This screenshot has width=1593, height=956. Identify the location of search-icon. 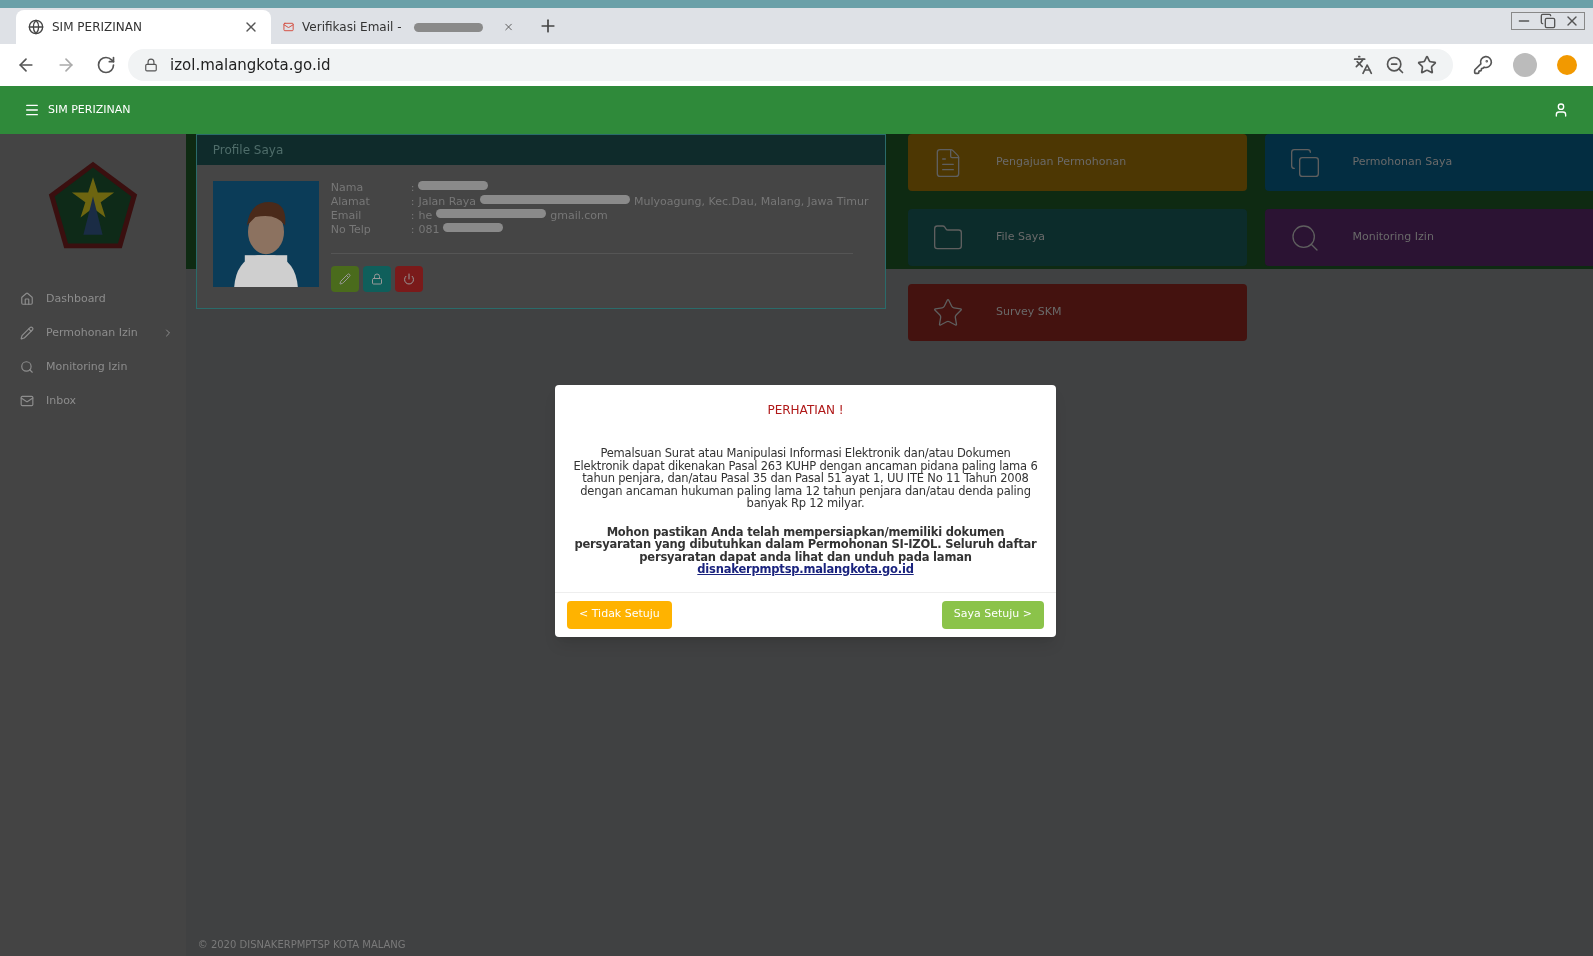
(27, 367).